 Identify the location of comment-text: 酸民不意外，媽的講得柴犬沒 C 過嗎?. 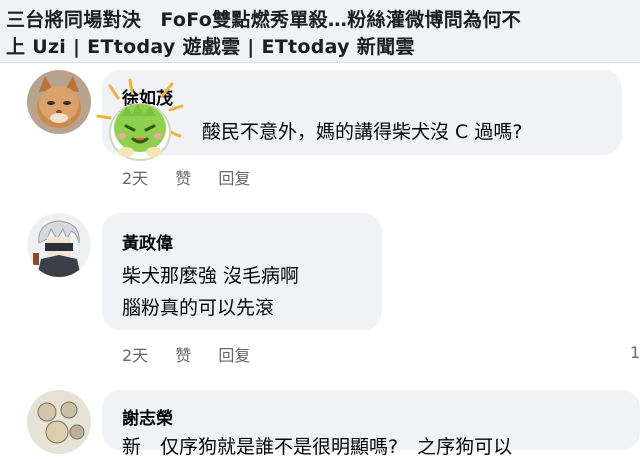
(362, 132).